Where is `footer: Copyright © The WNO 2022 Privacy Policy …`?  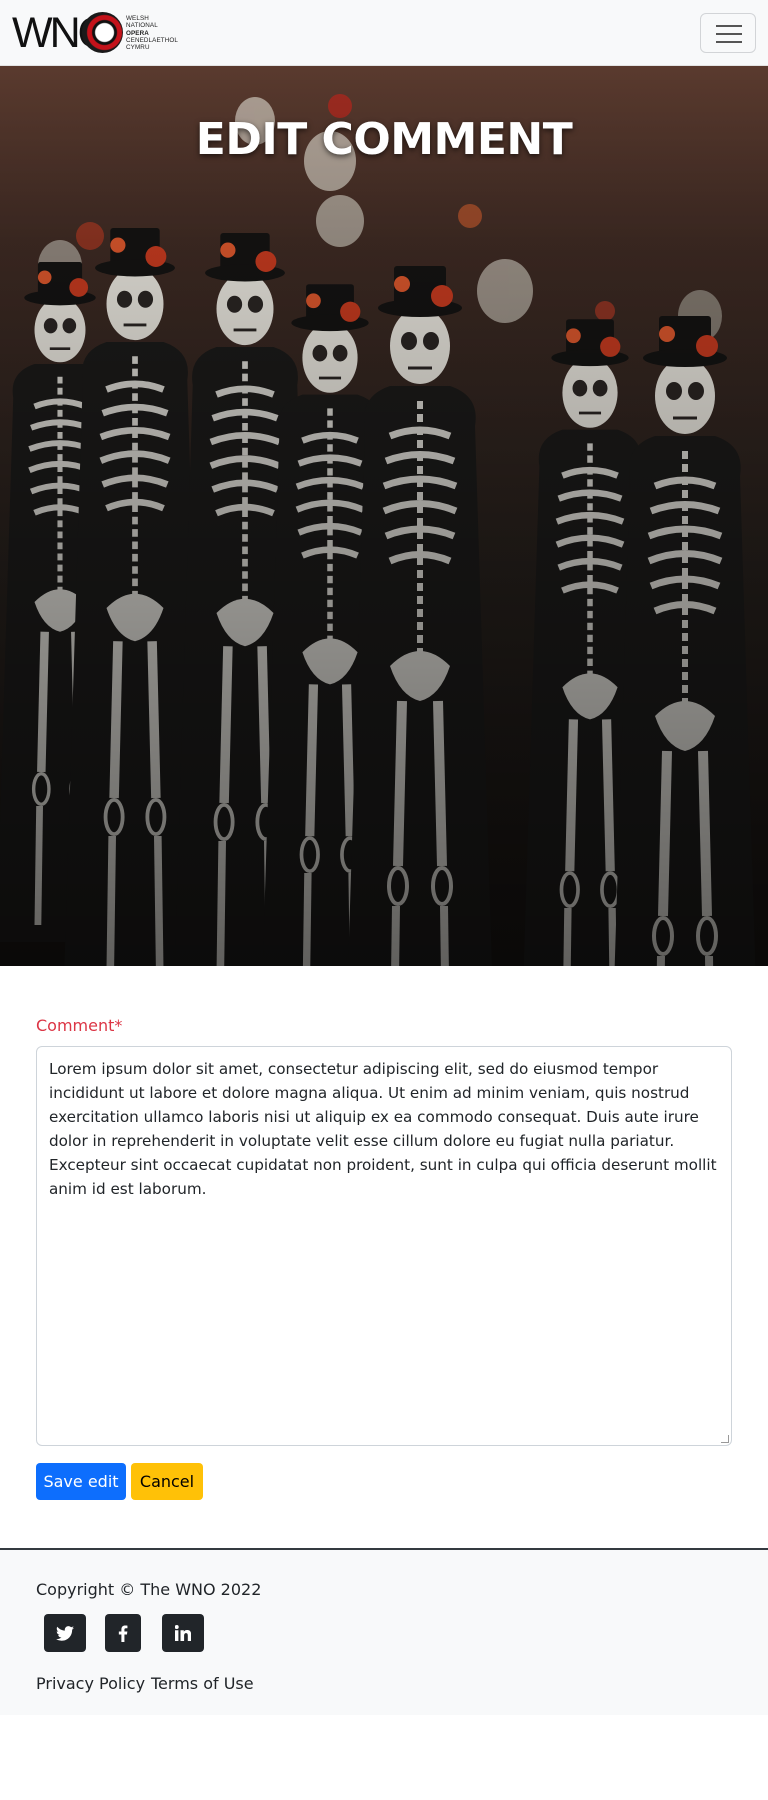 footer: Copyright © The WNO 2022 Privacy Policy … is located at coordinates (384, 1631).